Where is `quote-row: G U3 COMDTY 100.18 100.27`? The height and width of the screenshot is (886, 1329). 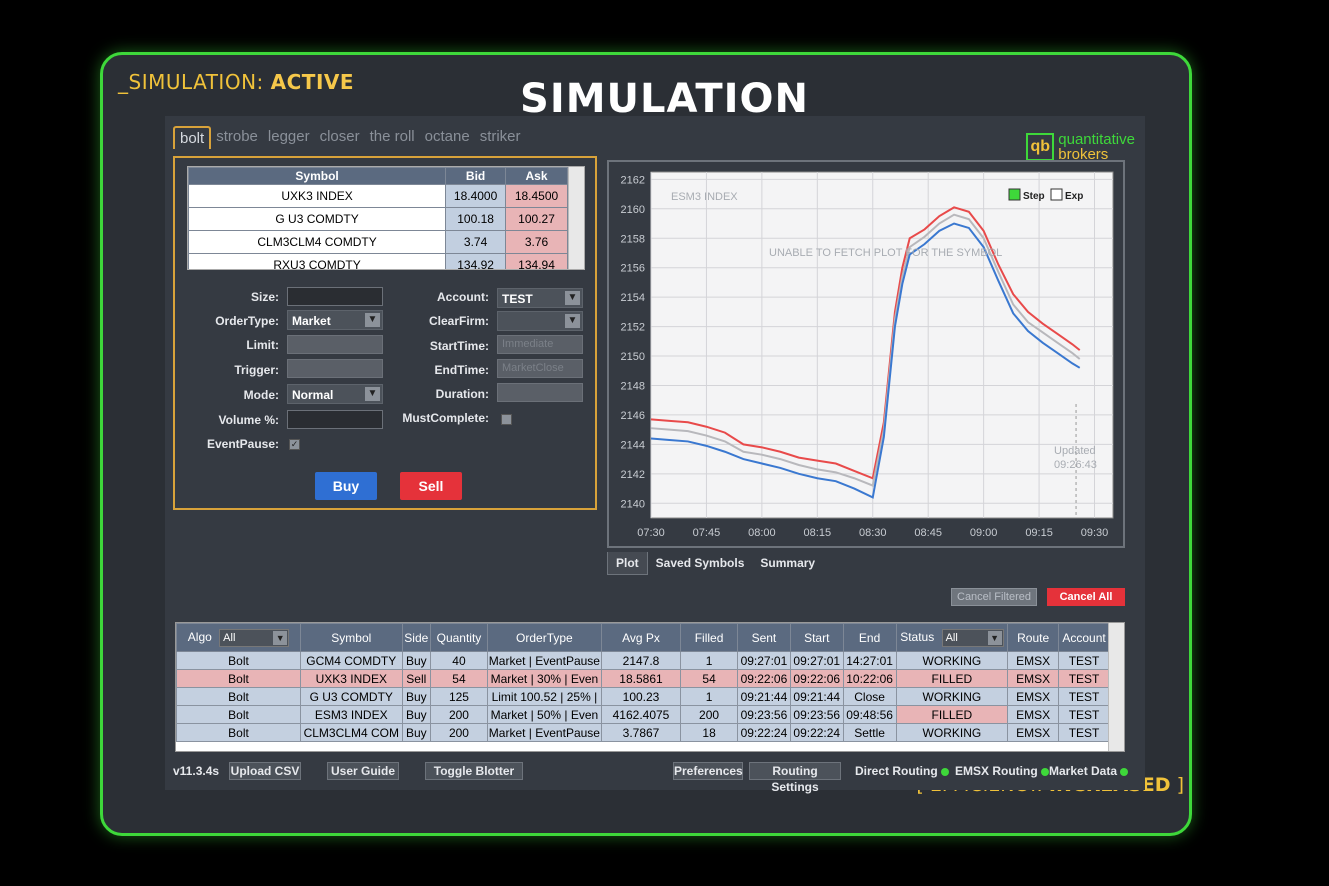
quote-row: G U3 COMDTY 100.18 100.27 is located at coordinates (378, 219).